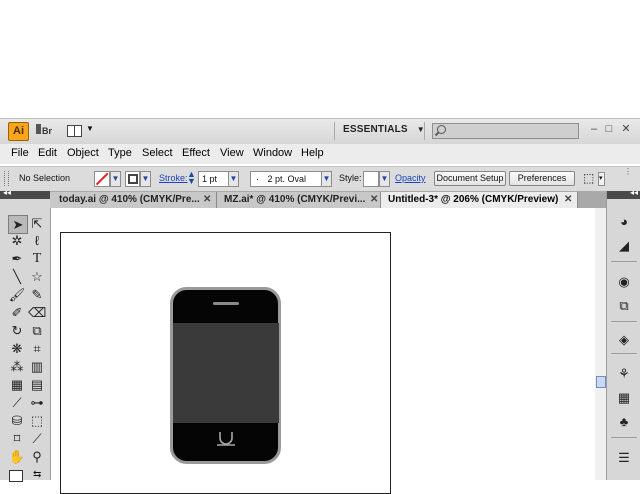  What do you see at coordinates (232, 153) in the screenshot?
I see `menu-view: View` at bounding box center [232, 153].